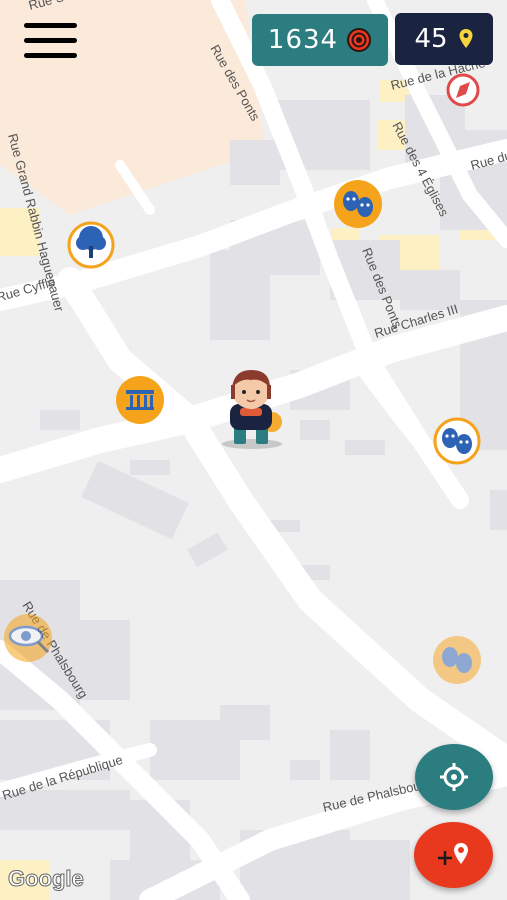 Image resolution: width=507 pixels, height=900 pixels. I want to click on pins-counter: 45, so click(444, 39).